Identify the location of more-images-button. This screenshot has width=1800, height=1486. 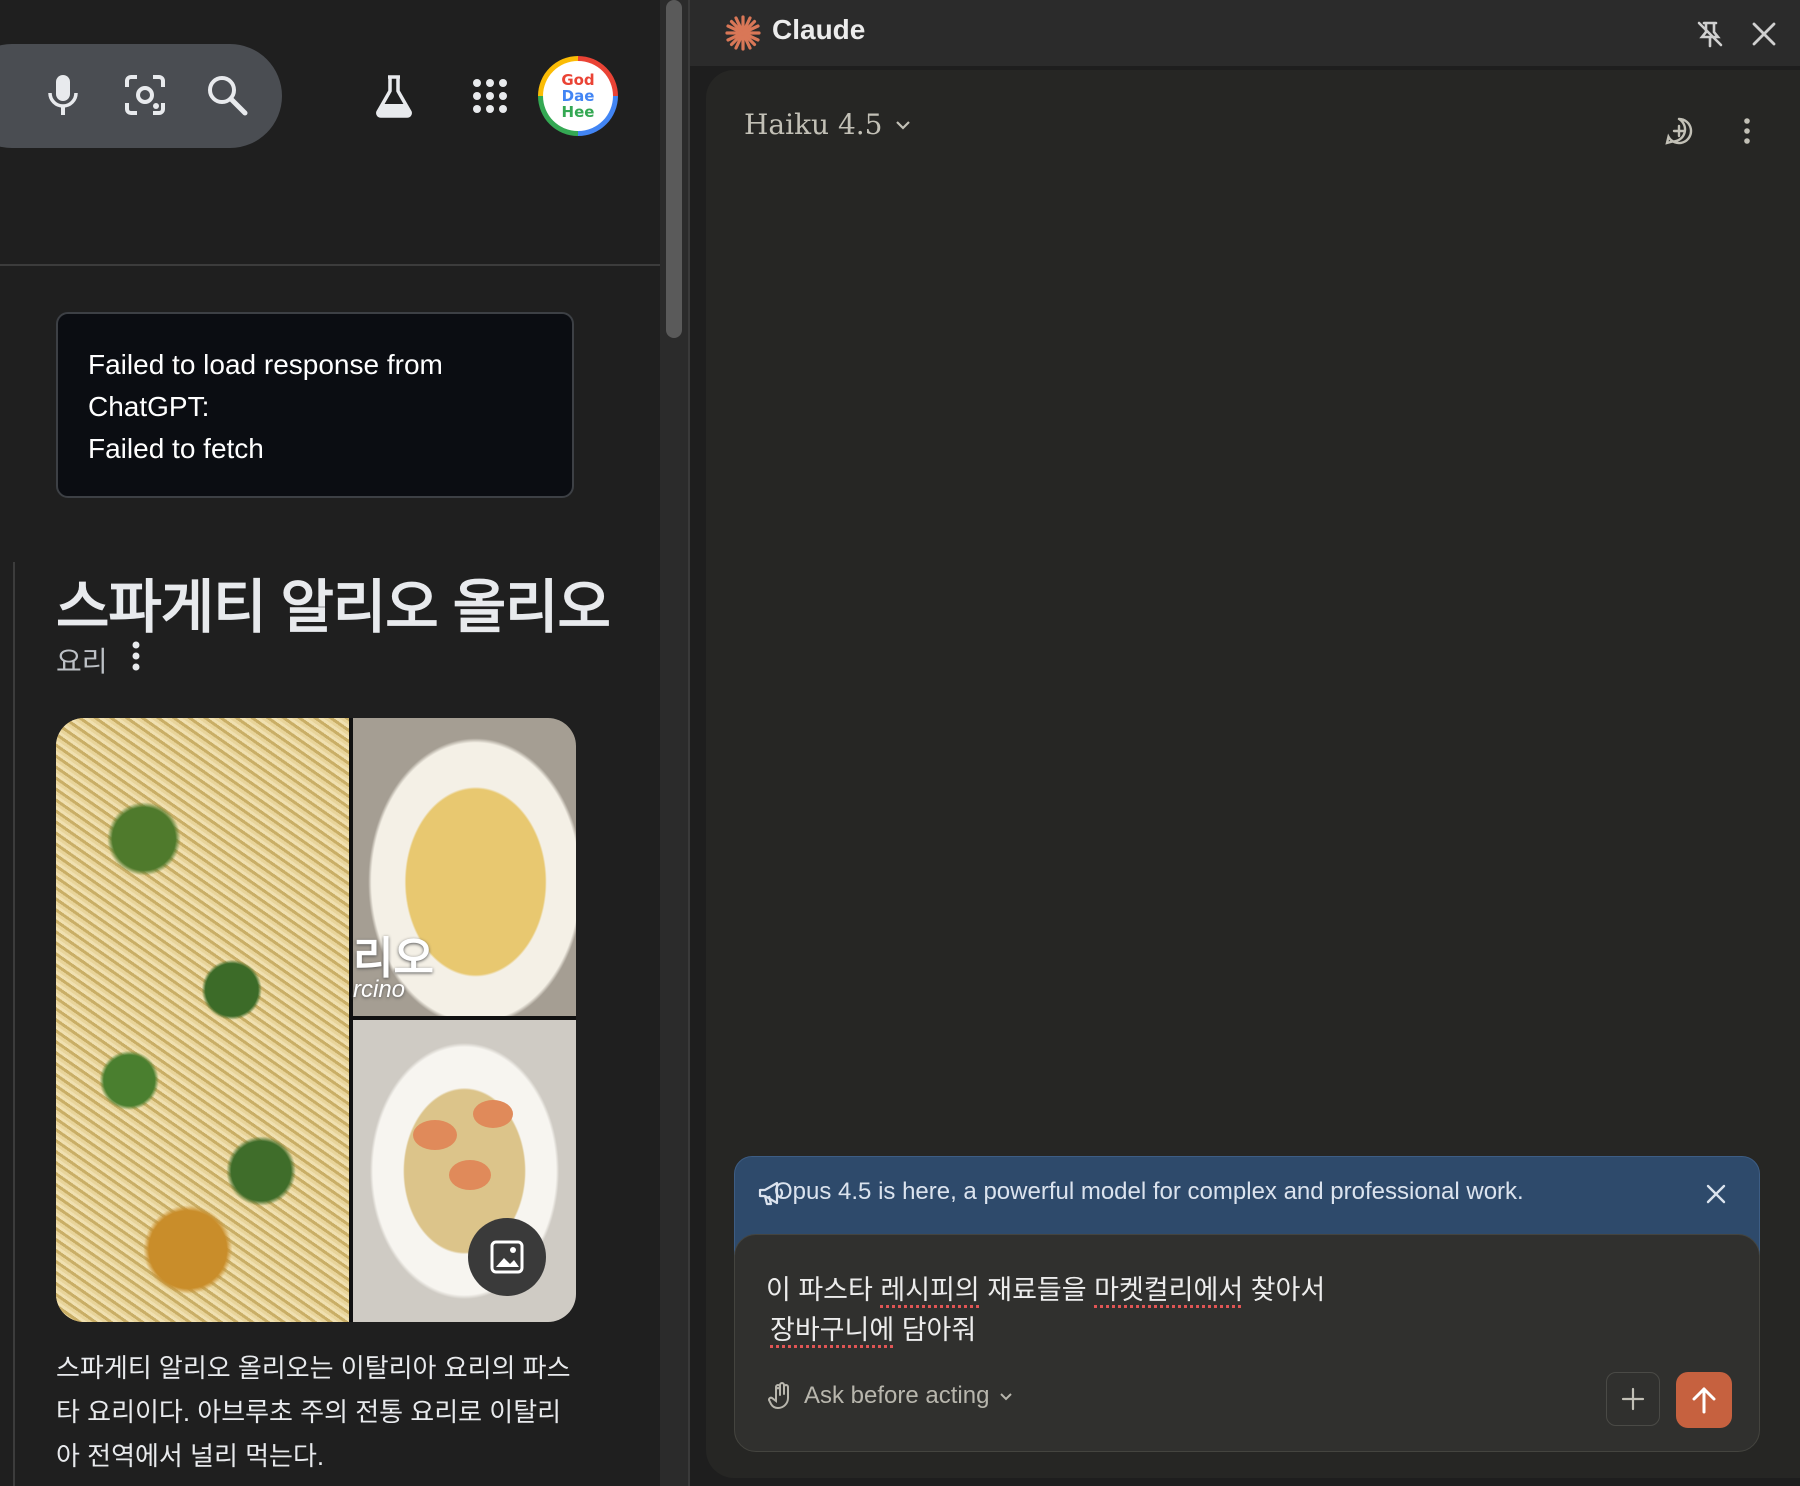
(507, 1257).